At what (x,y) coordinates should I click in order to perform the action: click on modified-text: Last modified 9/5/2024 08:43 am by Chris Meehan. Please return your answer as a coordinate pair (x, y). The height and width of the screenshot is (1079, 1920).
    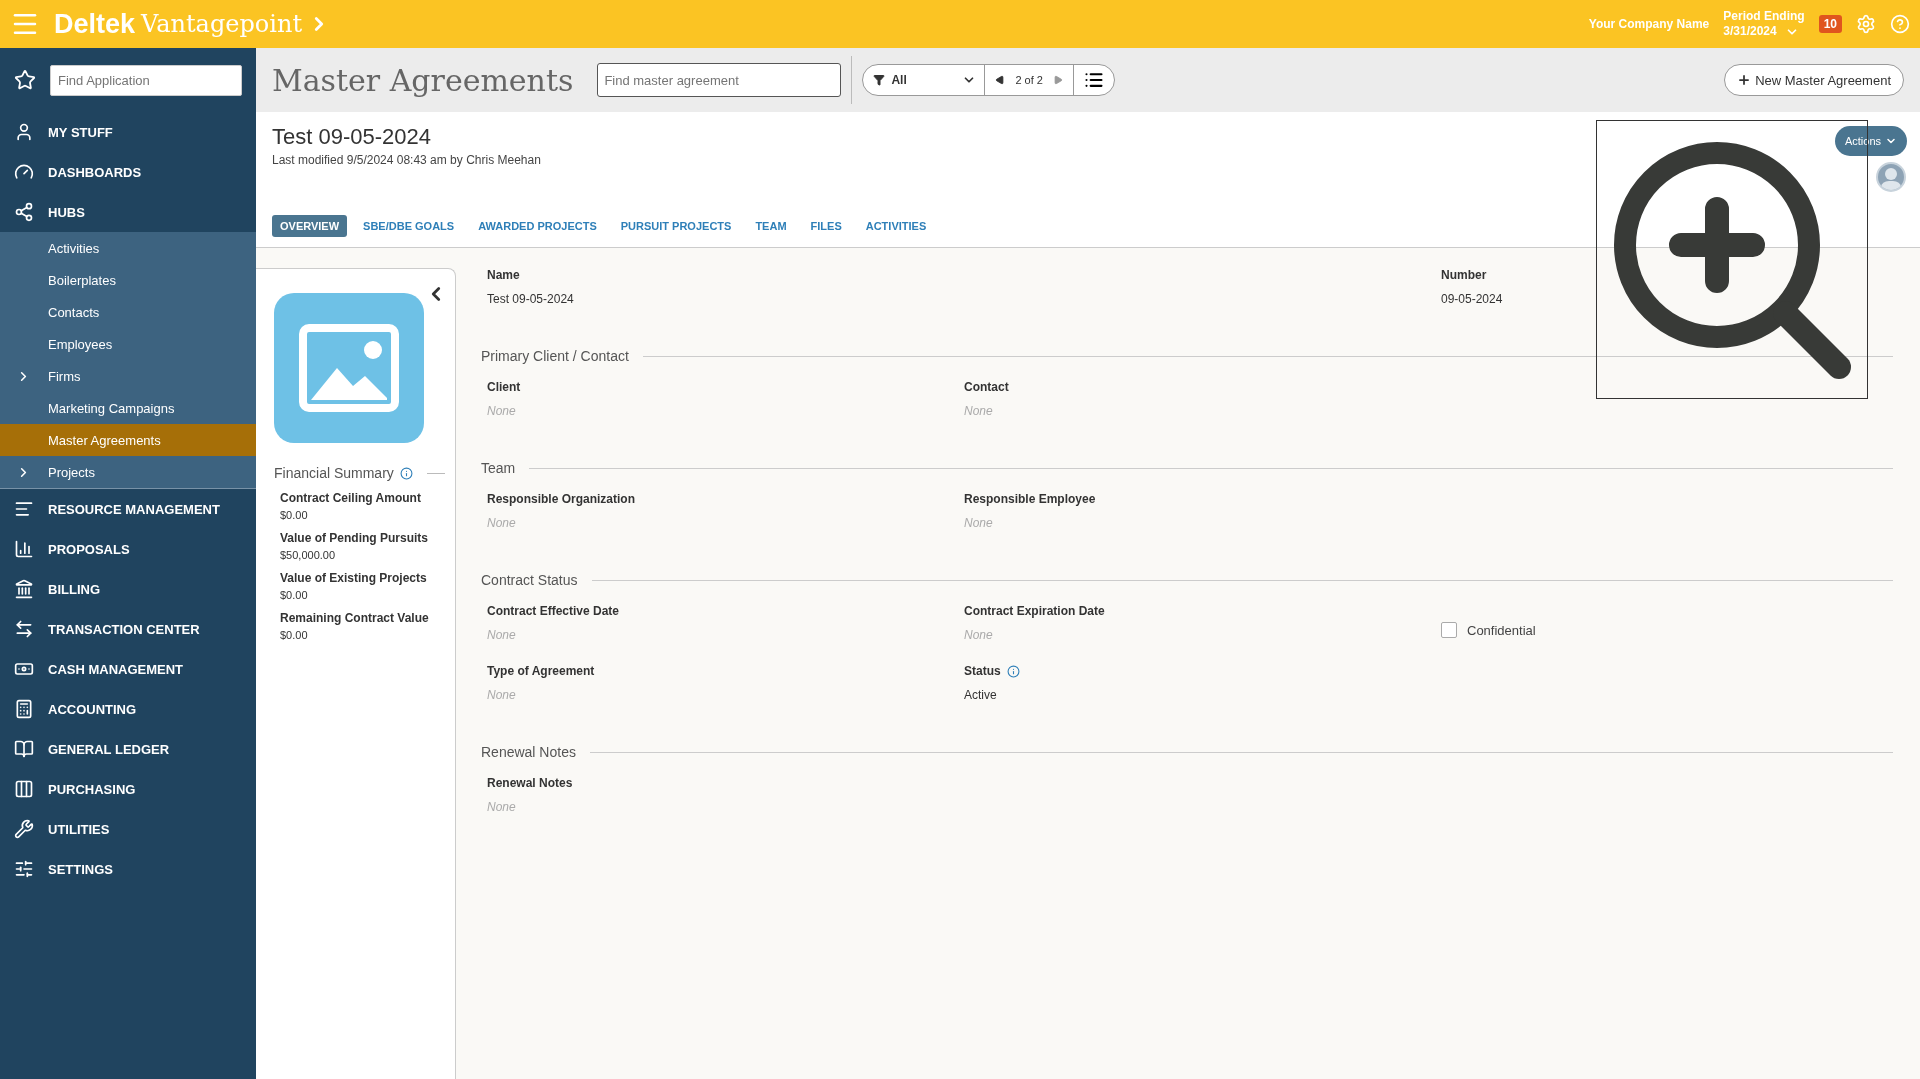
    Looking at the image, I should click on (406, 160).